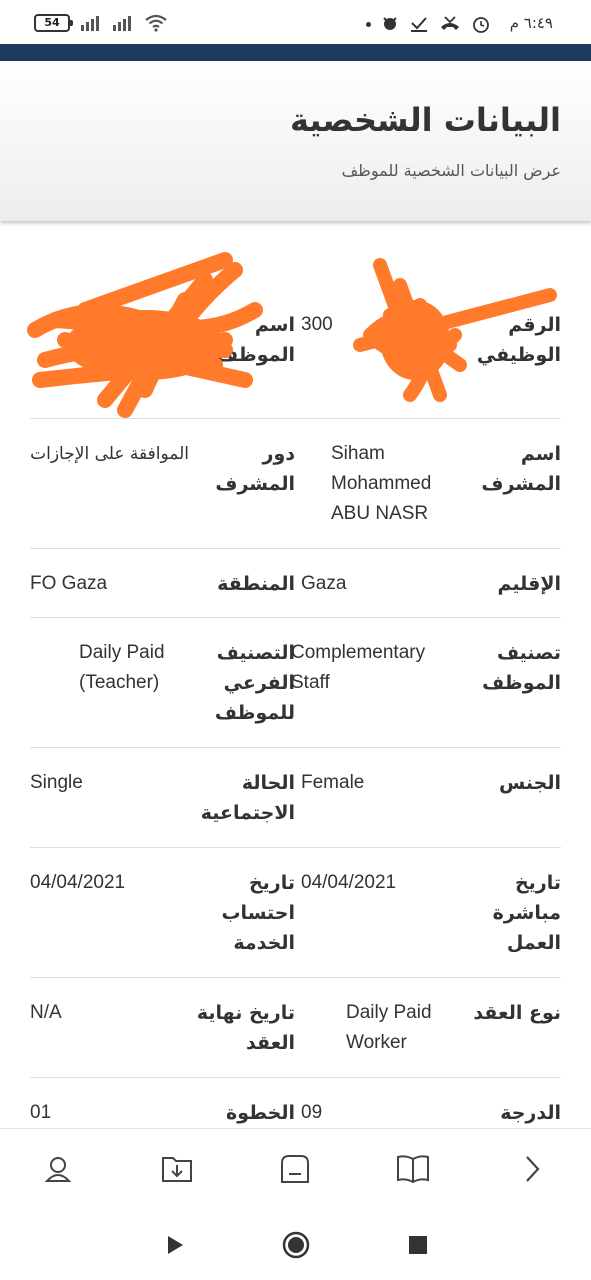  Describe the element at coordinates (255, 340) in the screenshot. I see `field-label: اسم الموظف` at that location.